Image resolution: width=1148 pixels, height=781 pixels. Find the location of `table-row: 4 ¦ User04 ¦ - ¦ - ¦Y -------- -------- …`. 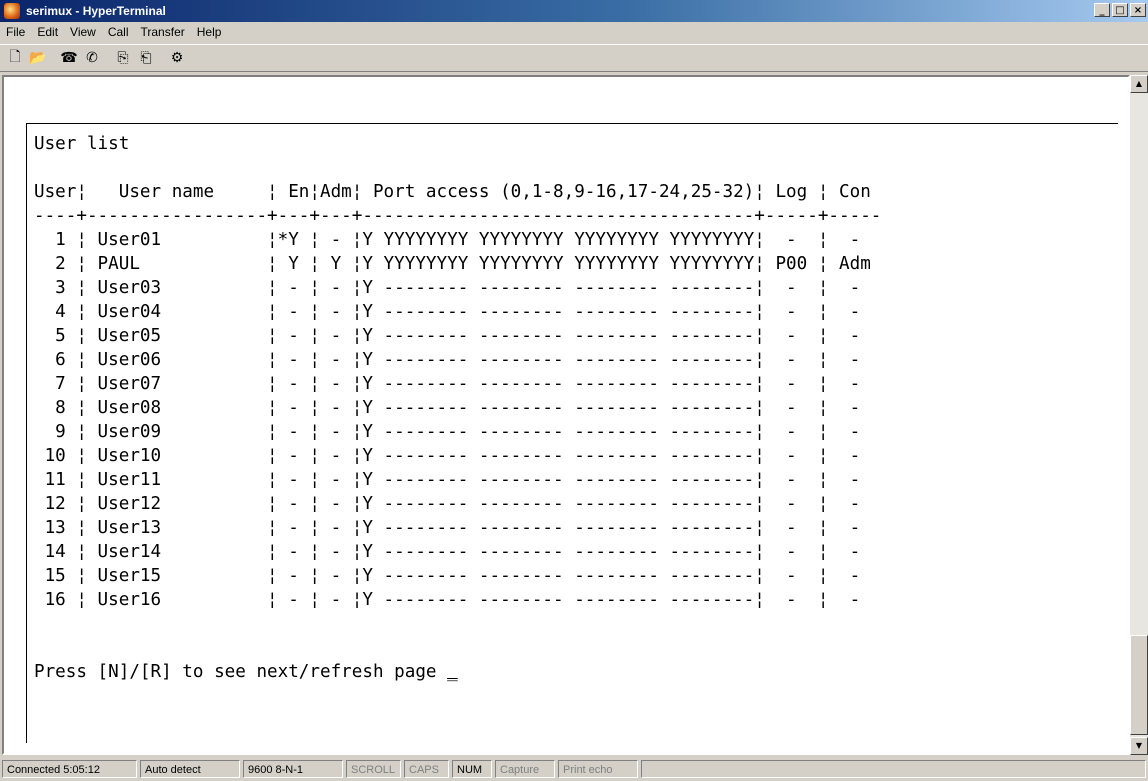

table-row: 4 ¦ User04 ¦ - ¦ - ¦Y -------- -------- … is located at coordinates (447, 312).